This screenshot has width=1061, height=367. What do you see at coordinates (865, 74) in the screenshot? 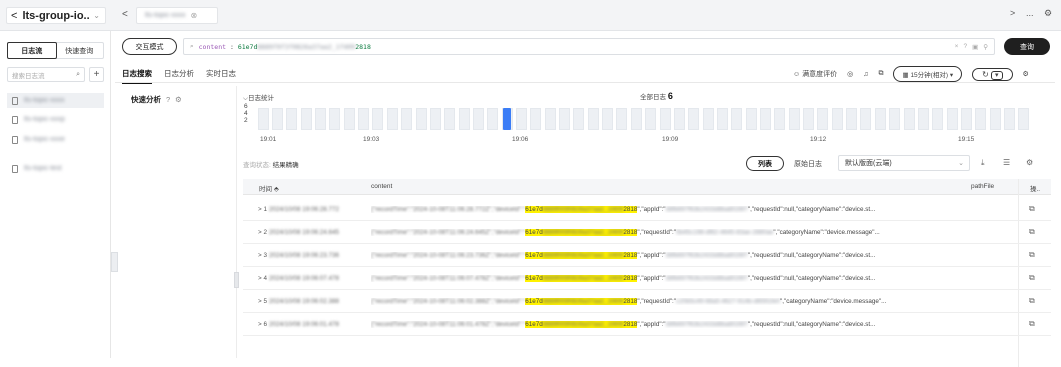
I see `bell-icon: ♫` at bounding box center [865, 74].